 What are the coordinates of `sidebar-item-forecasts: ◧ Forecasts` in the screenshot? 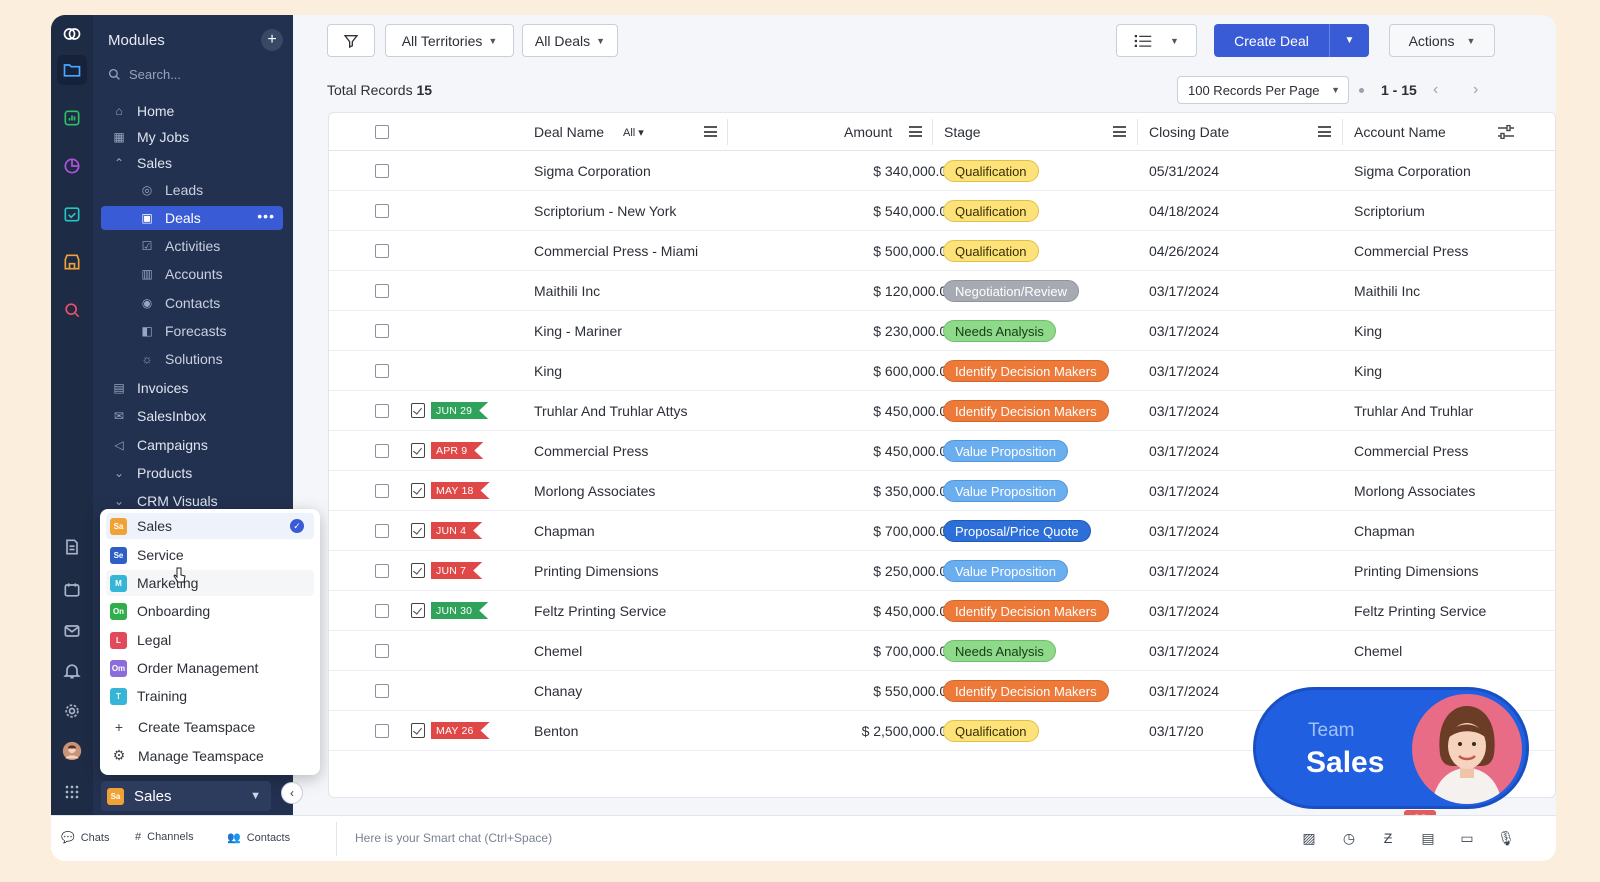 It's located at (192, 331).